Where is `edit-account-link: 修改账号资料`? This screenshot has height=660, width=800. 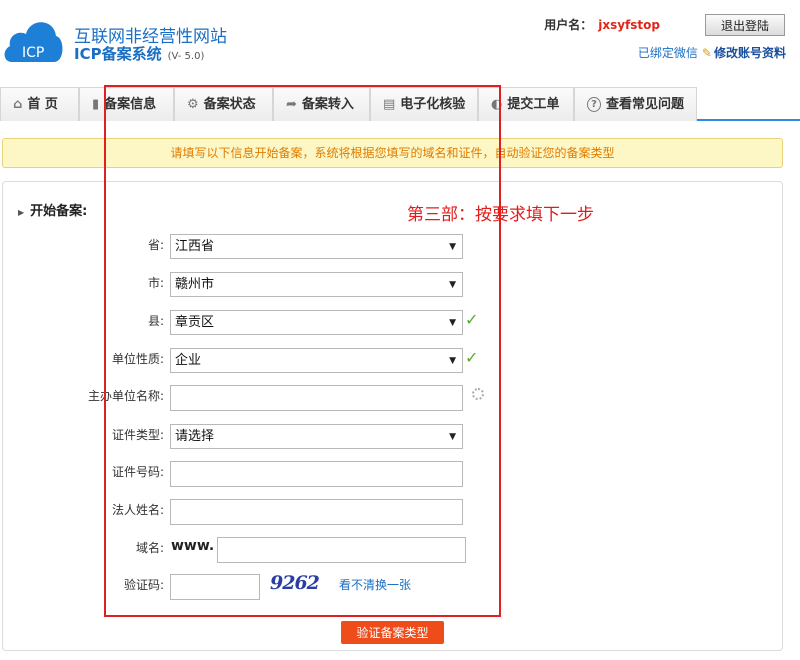
edit-account-link: 修改账号资料 is located at coordinates (750, 53).